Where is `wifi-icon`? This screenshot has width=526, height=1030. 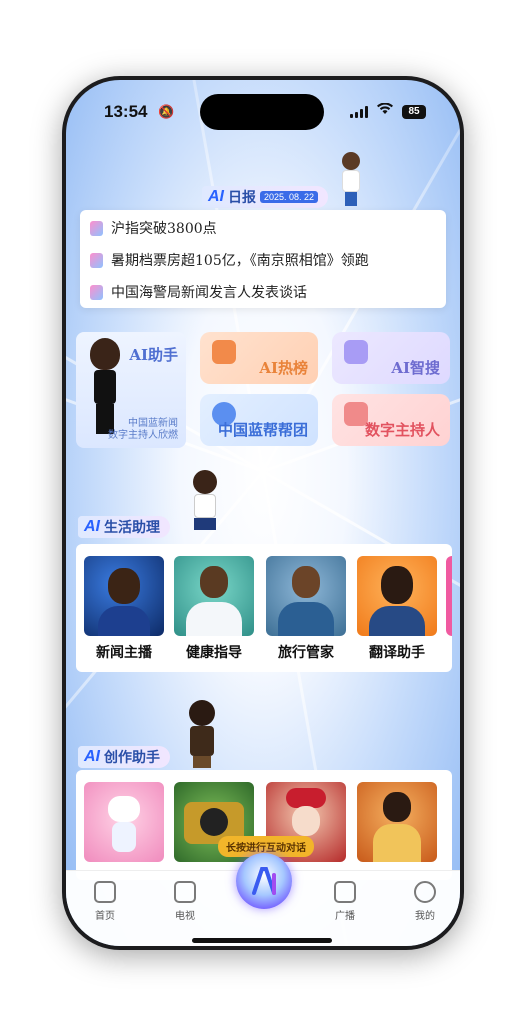
wifi-icon is located at coordinates (385, 110).